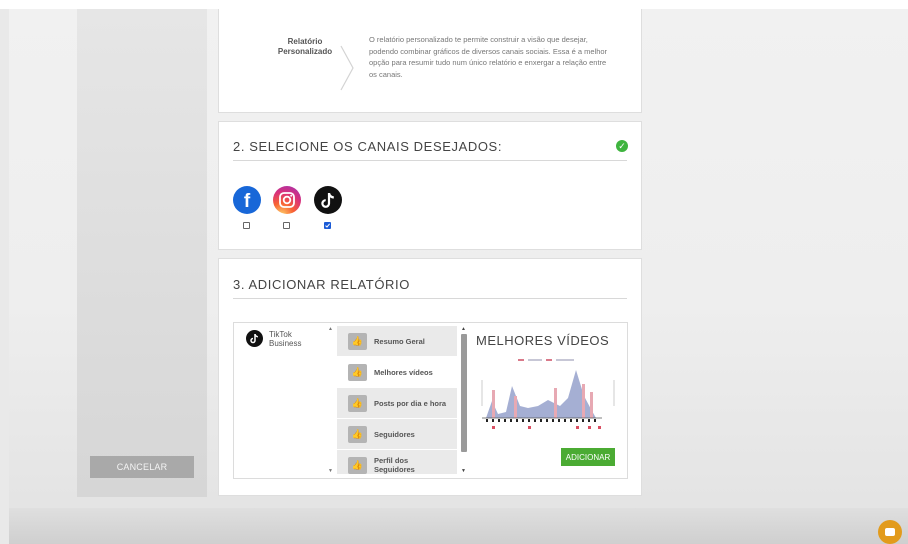 Image resolution: width=908 pixels, height=544 pixels. I want to click on report-item-perfil-seguidores: 👍 Perfil dos Seguidores, so click(397, 462).